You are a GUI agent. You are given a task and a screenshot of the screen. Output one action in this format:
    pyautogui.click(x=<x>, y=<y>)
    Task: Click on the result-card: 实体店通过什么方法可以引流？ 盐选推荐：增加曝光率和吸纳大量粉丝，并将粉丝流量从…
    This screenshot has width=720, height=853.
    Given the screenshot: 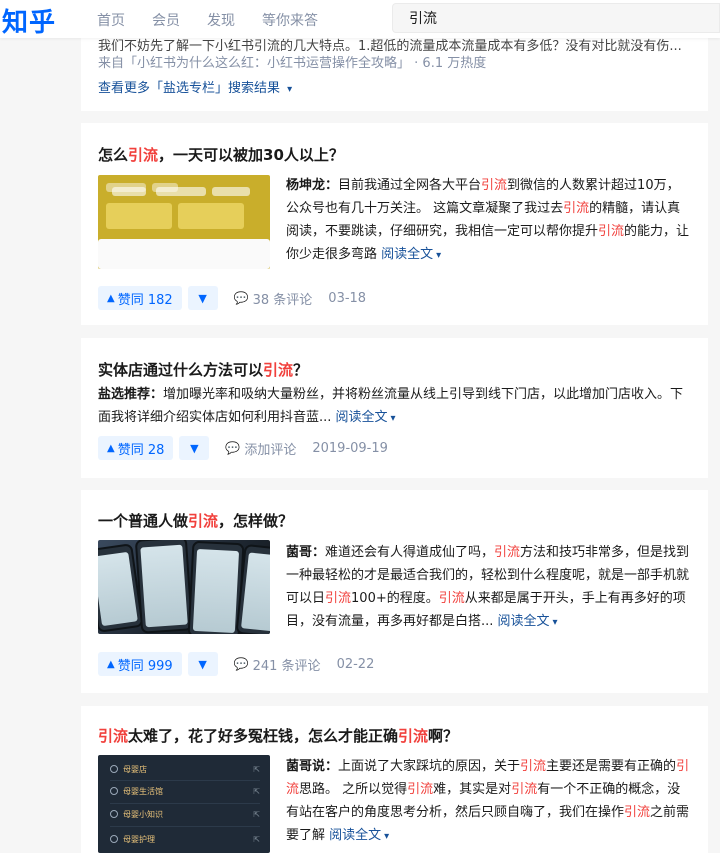 What is the action you would take?
    pyautogui.click(x=394, y=408)
    